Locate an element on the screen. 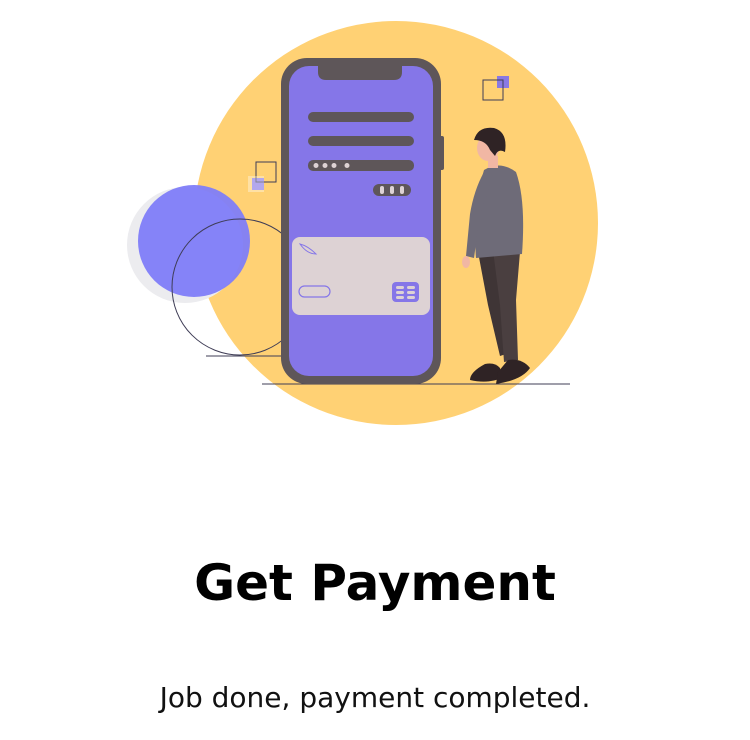 The image size is (750, 740). page-title: Get Payment is located at coordinates (375, 583).